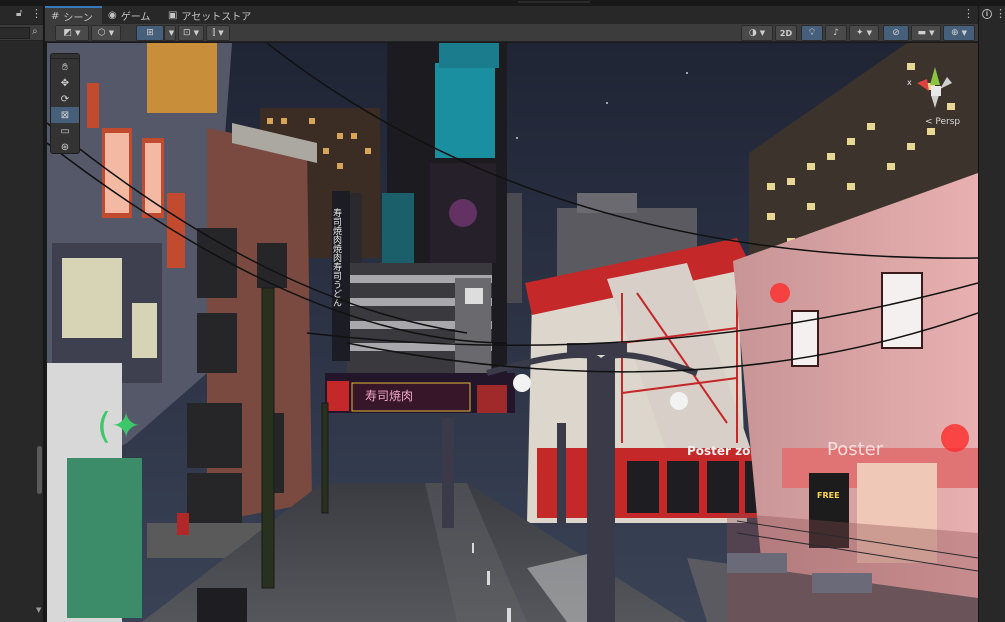 This screenshot has width=1005, height=622. What do you see at coordinates (15, 33) in the screenshot?
I see `hierarchy-search-input` at bounding box center [15, 33].